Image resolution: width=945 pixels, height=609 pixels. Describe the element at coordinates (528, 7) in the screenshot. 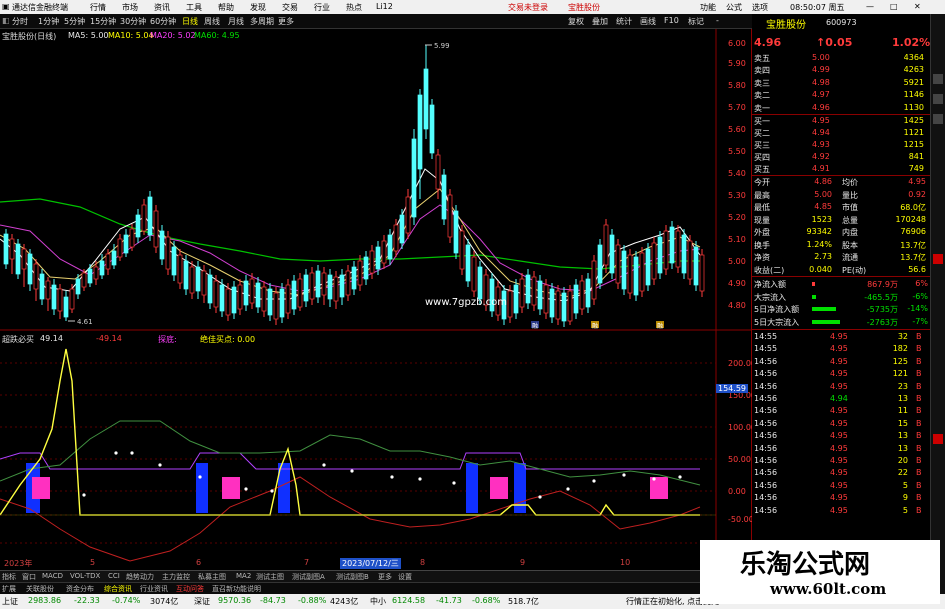

I see `trade-notice: 交易未登录` at that location.